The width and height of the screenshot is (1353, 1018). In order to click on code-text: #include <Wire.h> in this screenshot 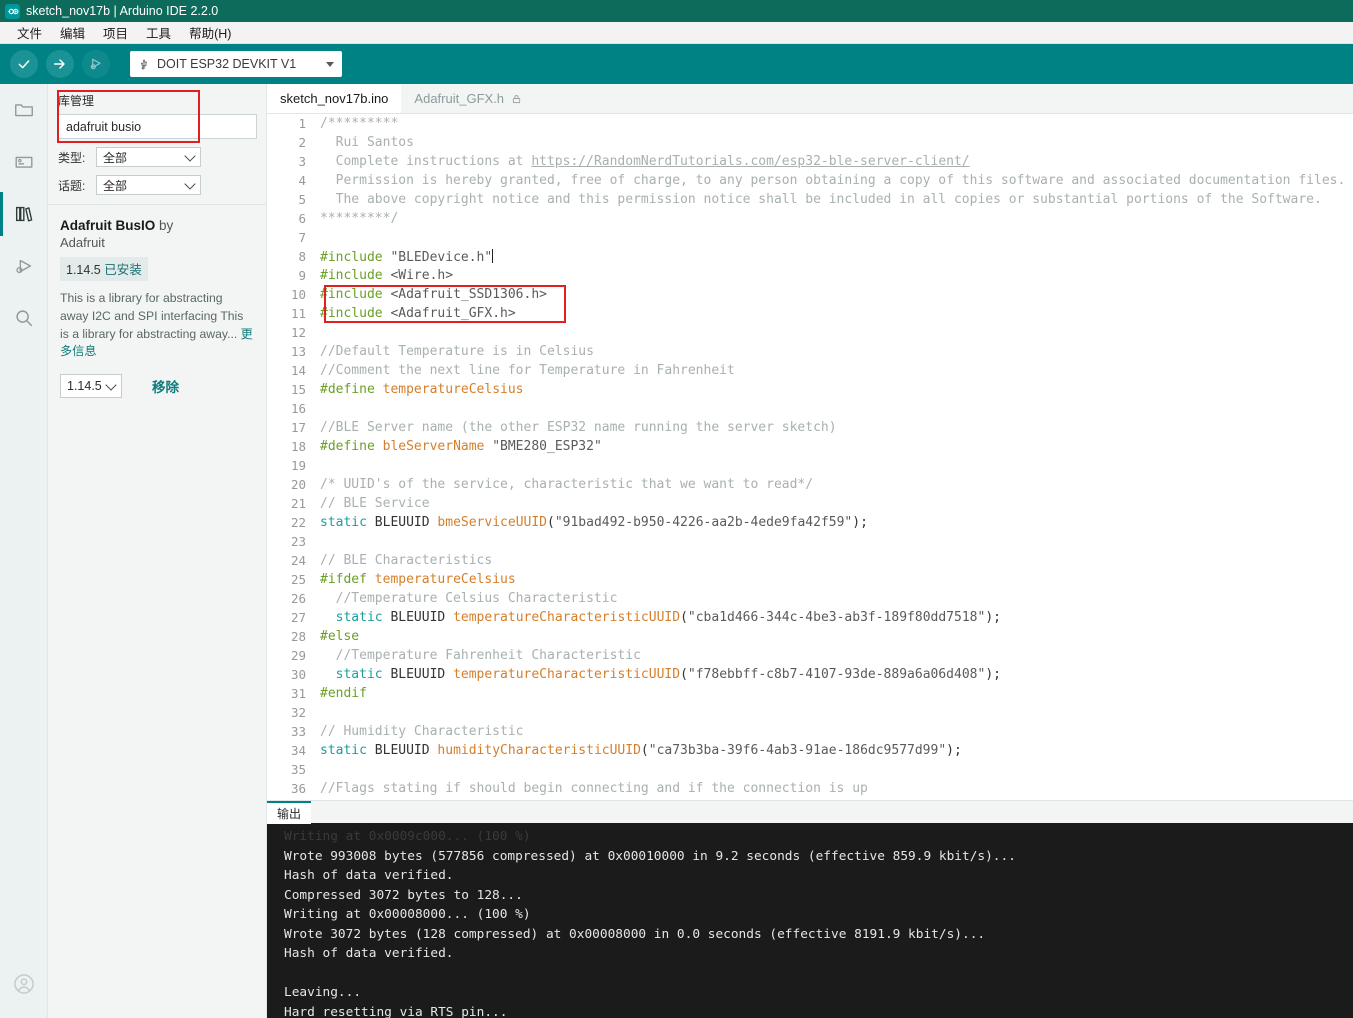, I will do `click(387, 275)`.